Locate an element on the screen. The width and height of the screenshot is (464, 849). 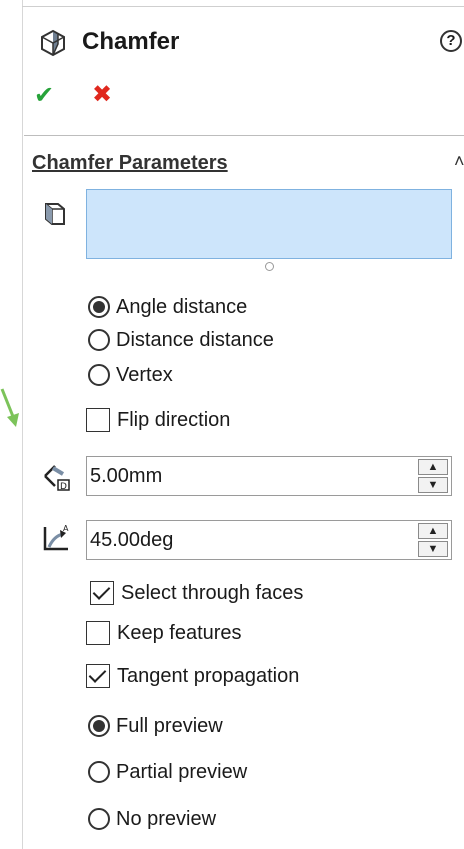
radio-label: Distance distance is located at coordinates (195, 340).